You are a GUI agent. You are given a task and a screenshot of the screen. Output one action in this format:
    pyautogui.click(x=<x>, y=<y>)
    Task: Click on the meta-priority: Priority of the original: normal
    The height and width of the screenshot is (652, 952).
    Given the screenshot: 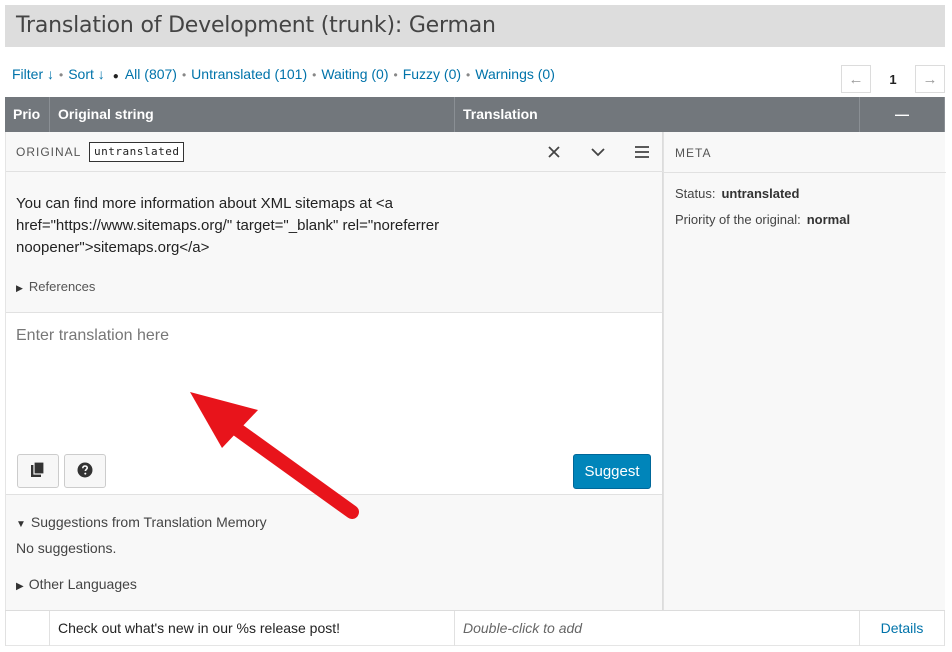 What is the action you would take?
    pyautogui.click(x=762, y=219)
    